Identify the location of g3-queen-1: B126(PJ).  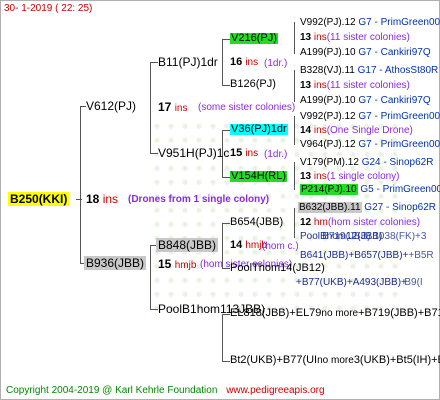
(253, 84).